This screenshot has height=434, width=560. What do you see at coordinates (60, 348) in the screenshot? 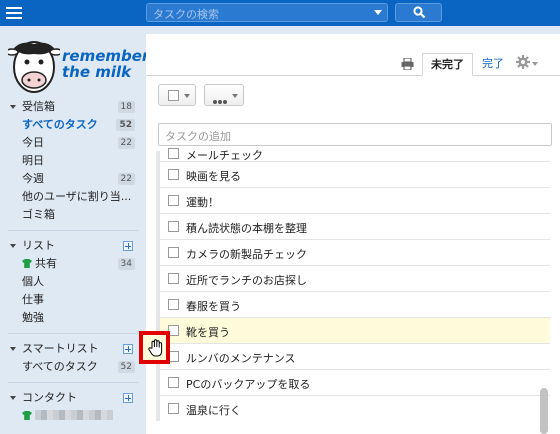
I see `smartlists-label: スマートリスト` at bounding box center [60, 348].